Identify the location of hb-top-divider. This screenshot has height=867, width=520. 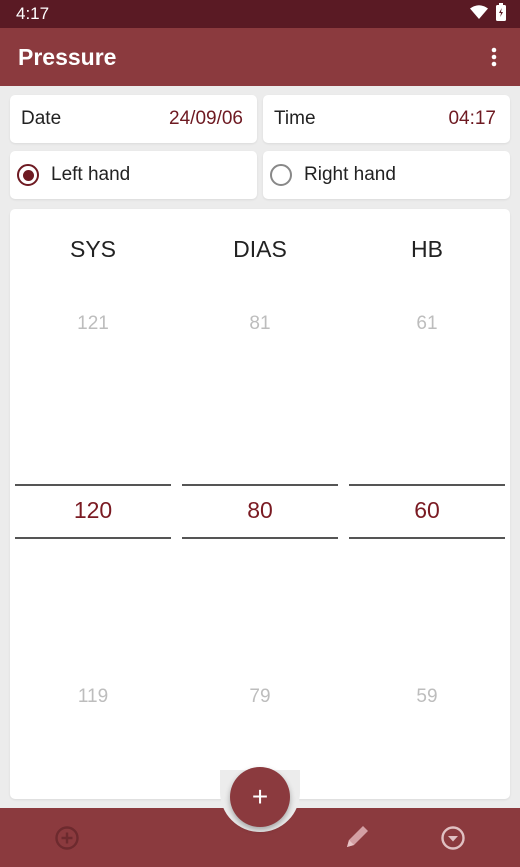
(427, 485).